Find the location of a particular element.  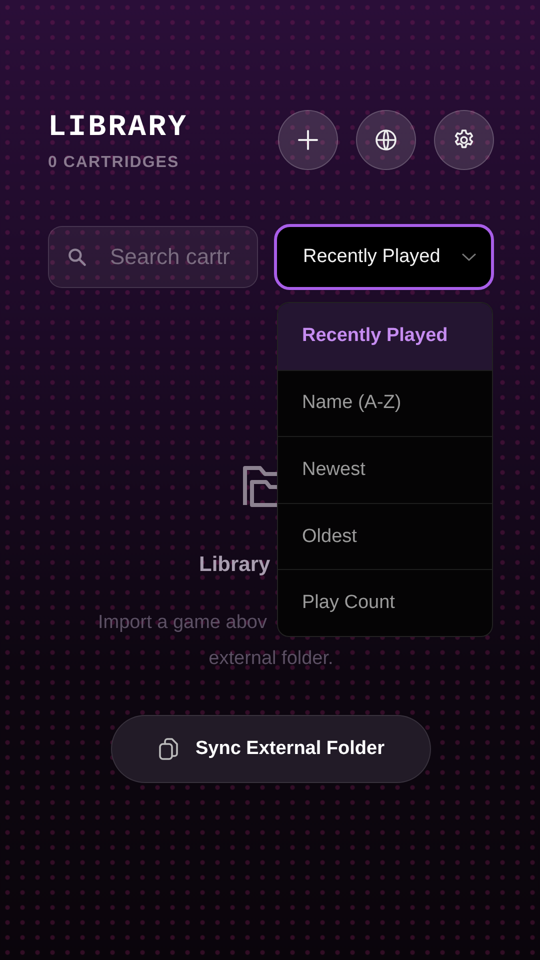

library-title: LIBRARY is located at coordinates (118, 128).